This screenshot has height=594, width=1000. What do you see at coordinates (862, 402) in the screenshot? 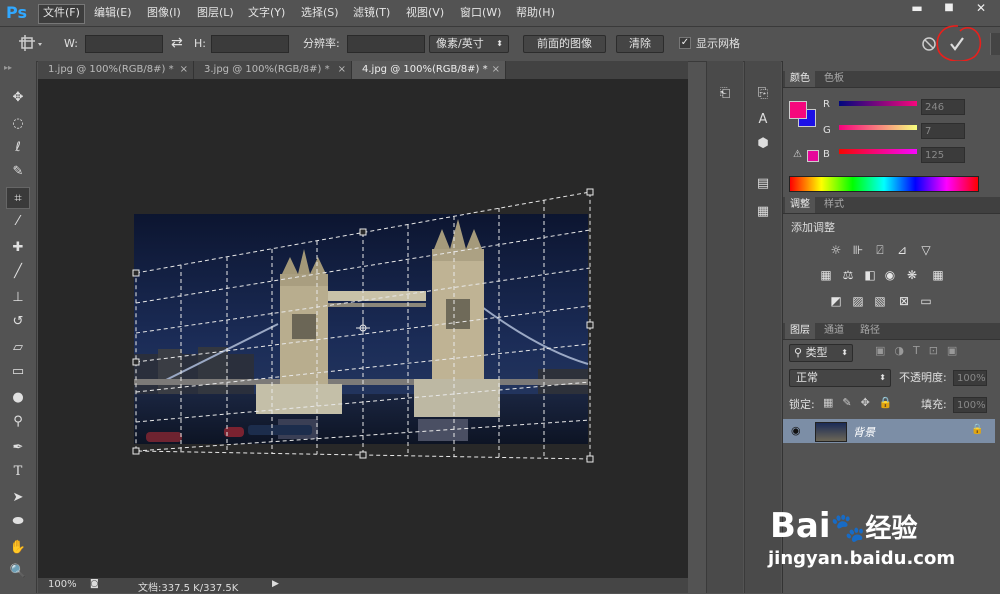
I see `lock-icons: ▦✎✥🔒` at bounding box center [862, 402].